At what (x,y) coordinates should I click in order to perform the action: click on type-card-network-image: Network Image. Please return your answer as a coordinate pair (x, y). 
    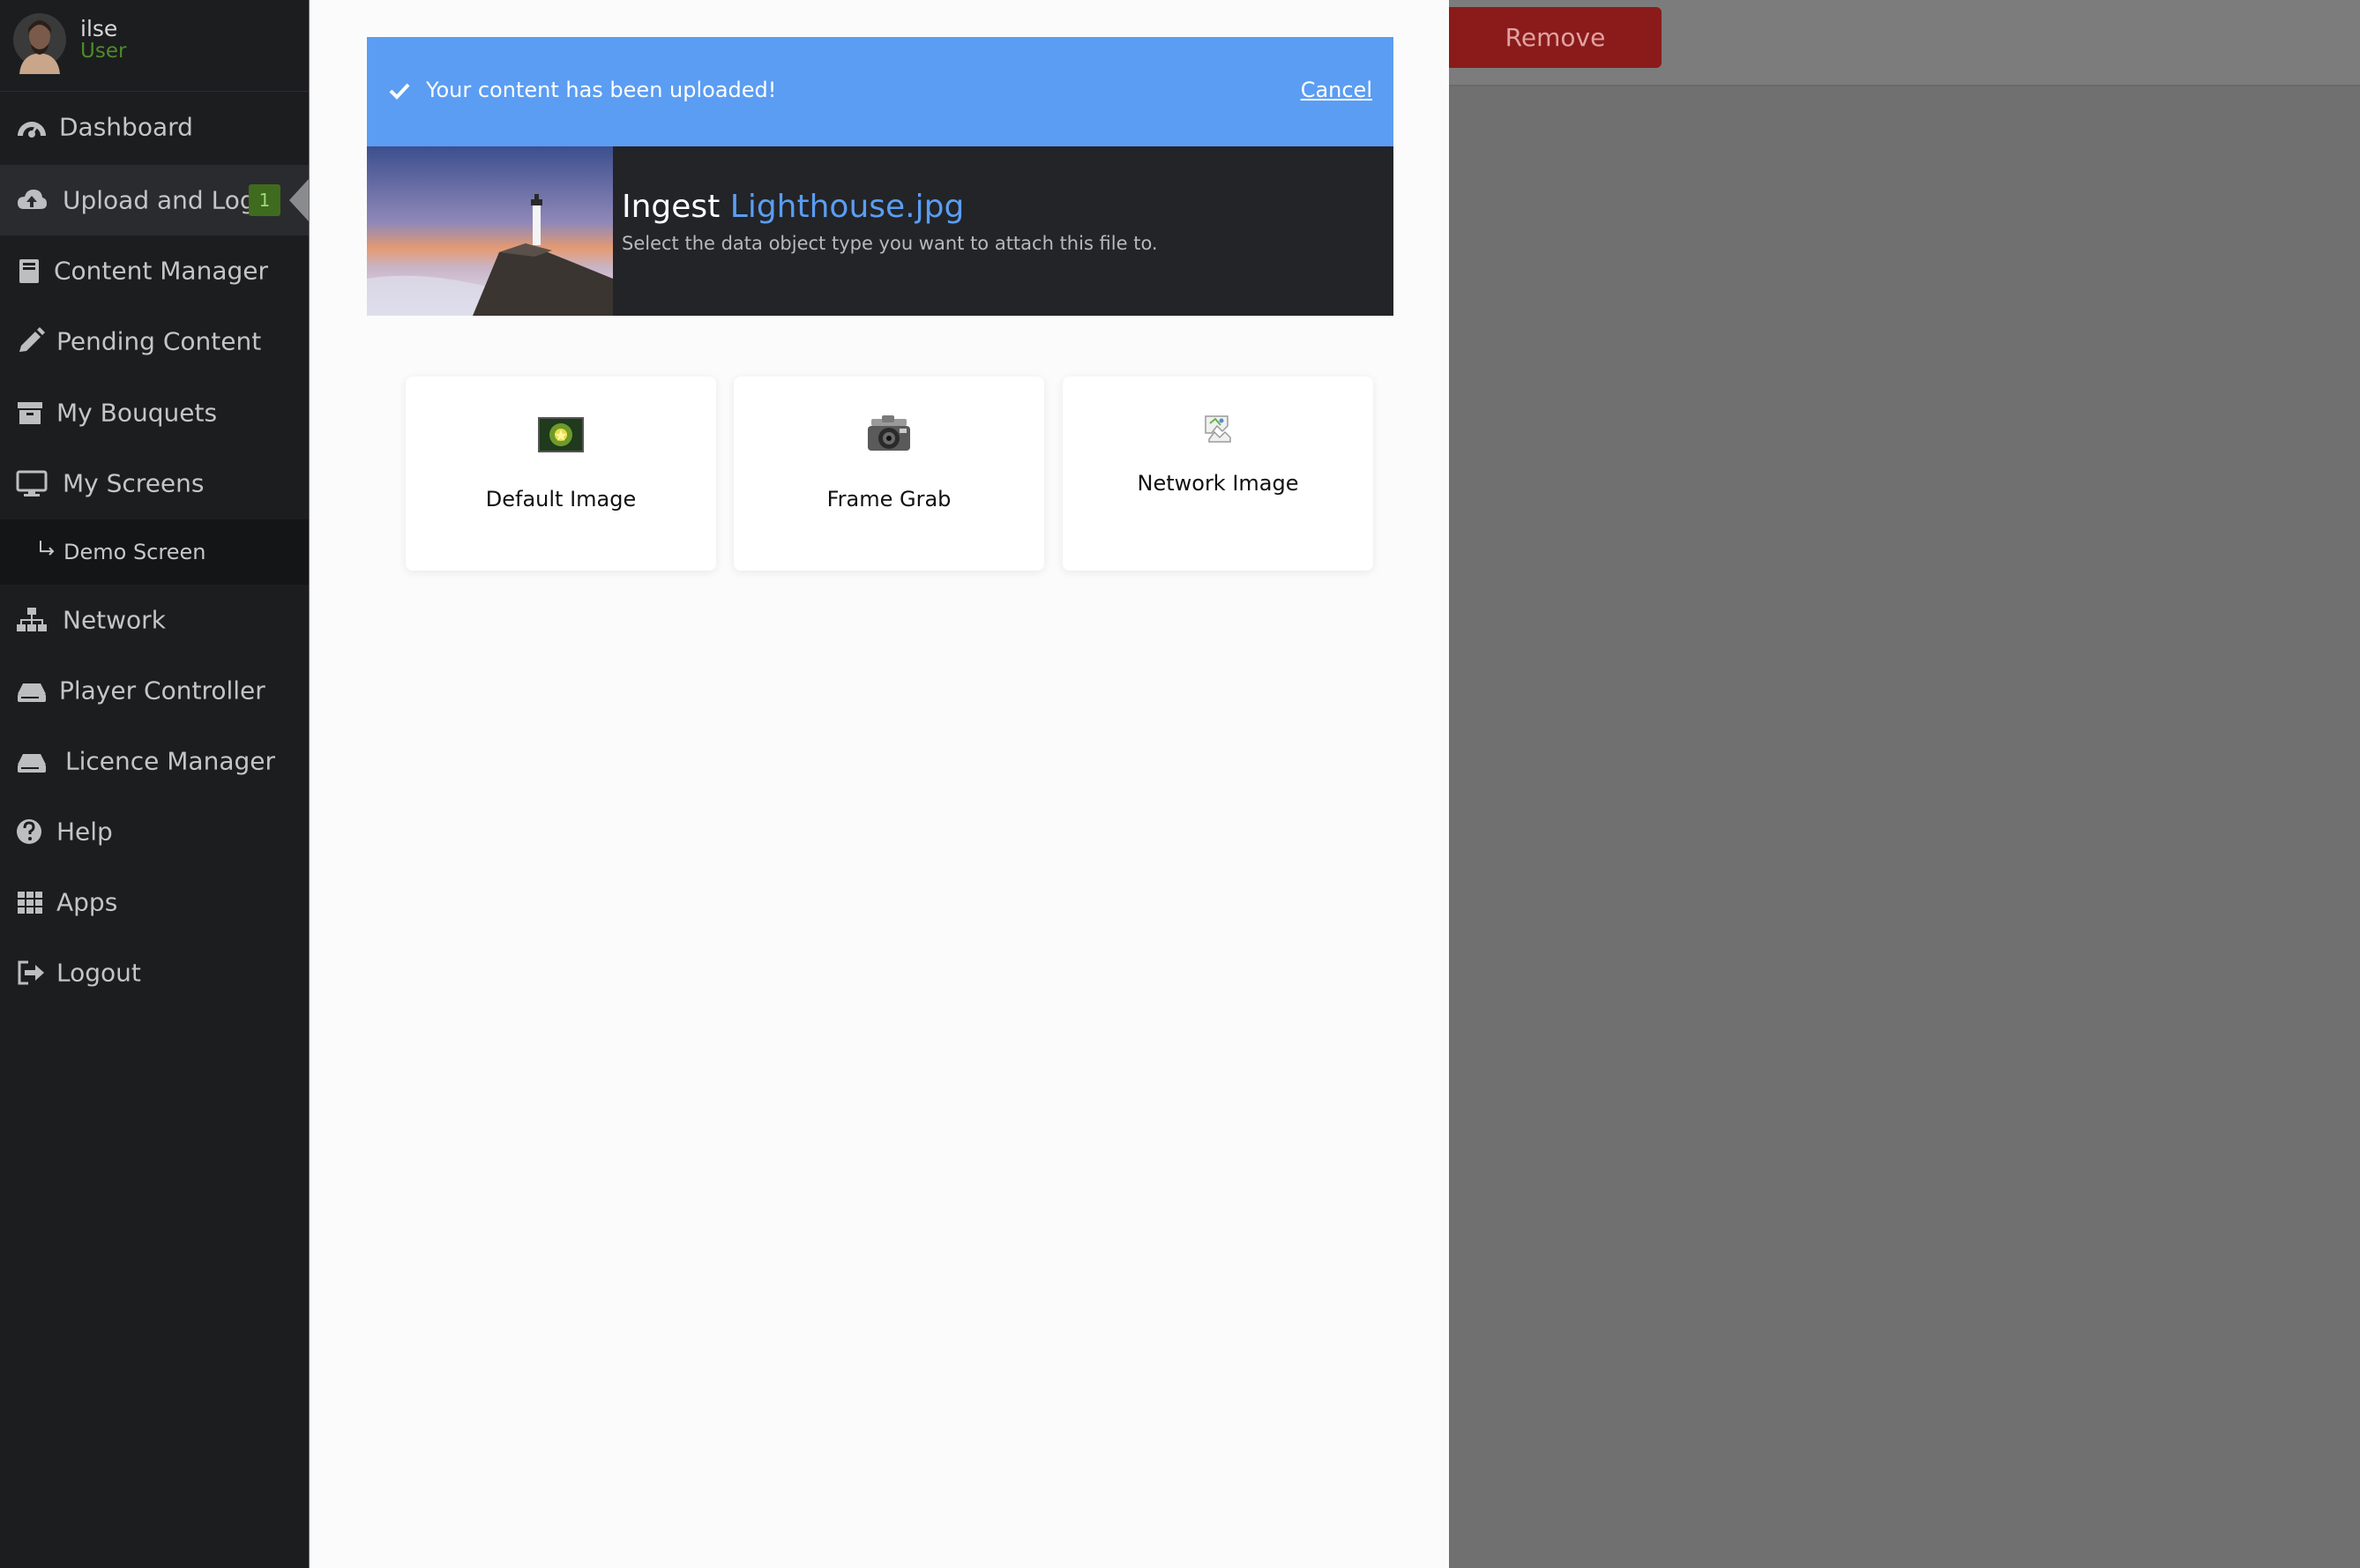
    Looking at the image, I should click on (1218, 474).